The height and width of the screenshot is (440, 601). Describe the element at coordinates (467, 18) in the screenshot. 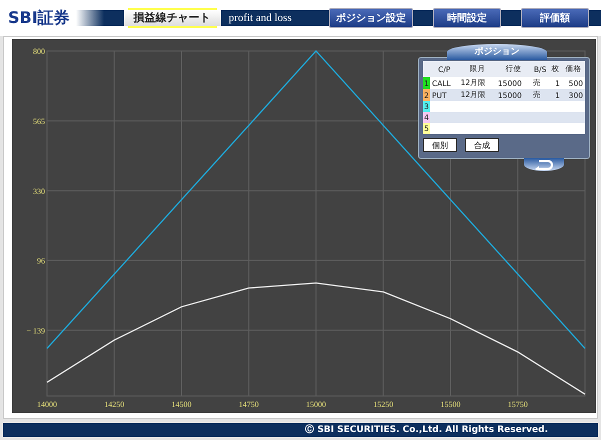

I see `header-button: 時間設定` at that location.